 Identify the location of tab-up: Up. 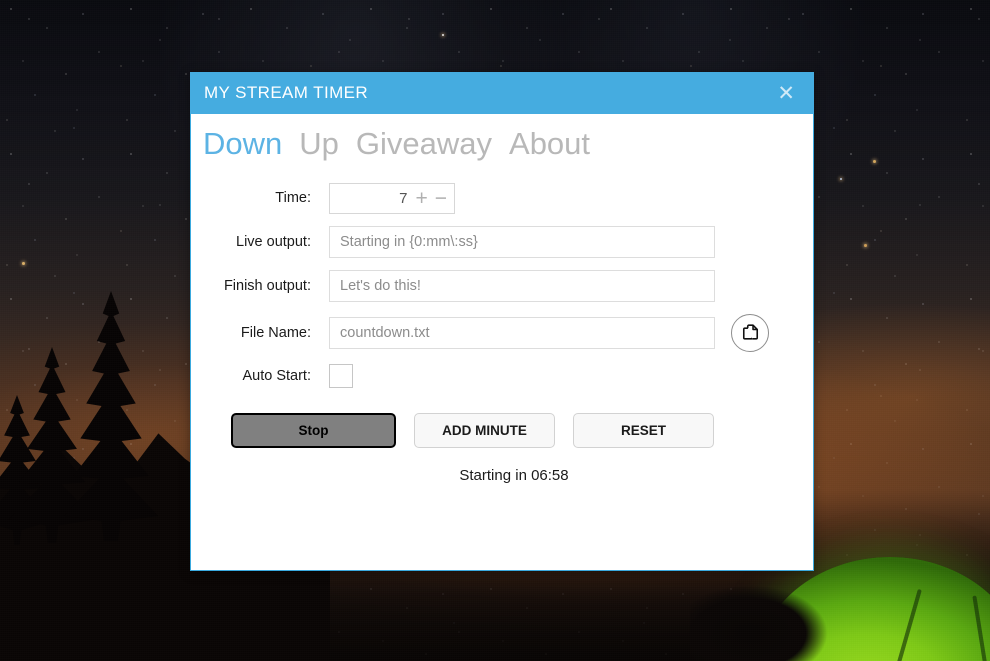
(319, 144).